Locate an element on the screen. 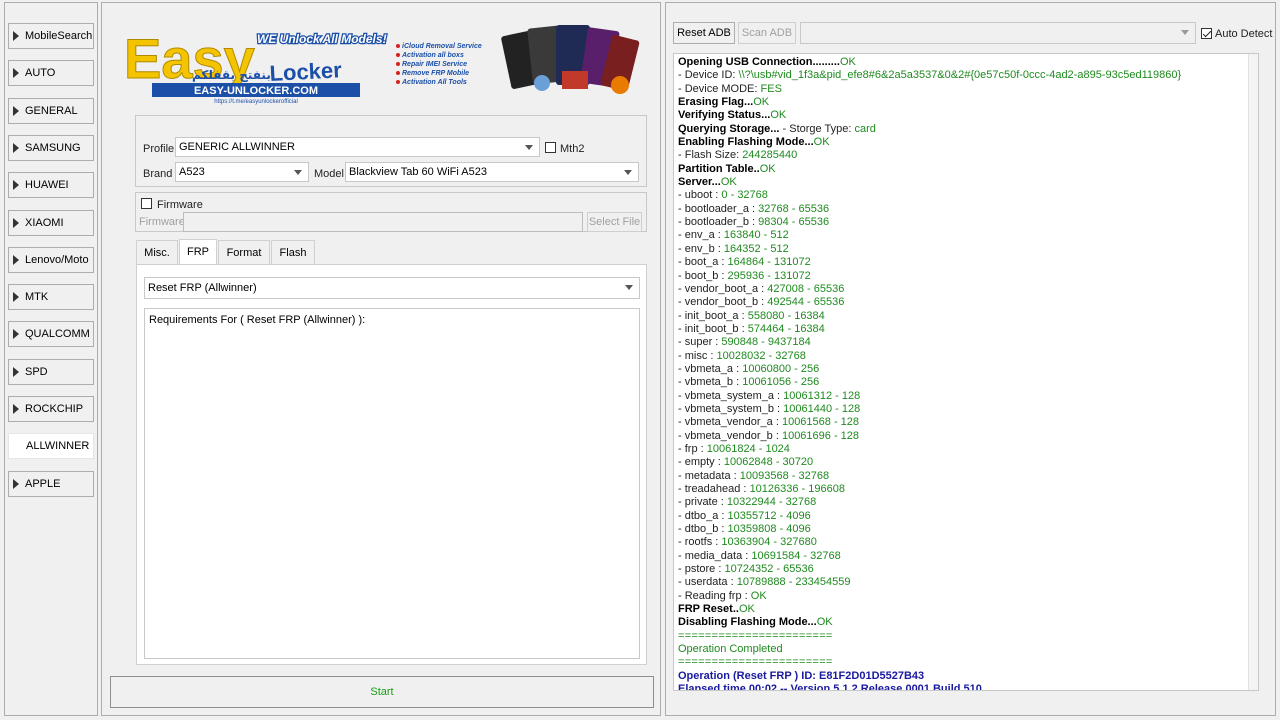 This screenshot has height=720, width=1280. log-line: ======================= is located at coordinates (966, 636).